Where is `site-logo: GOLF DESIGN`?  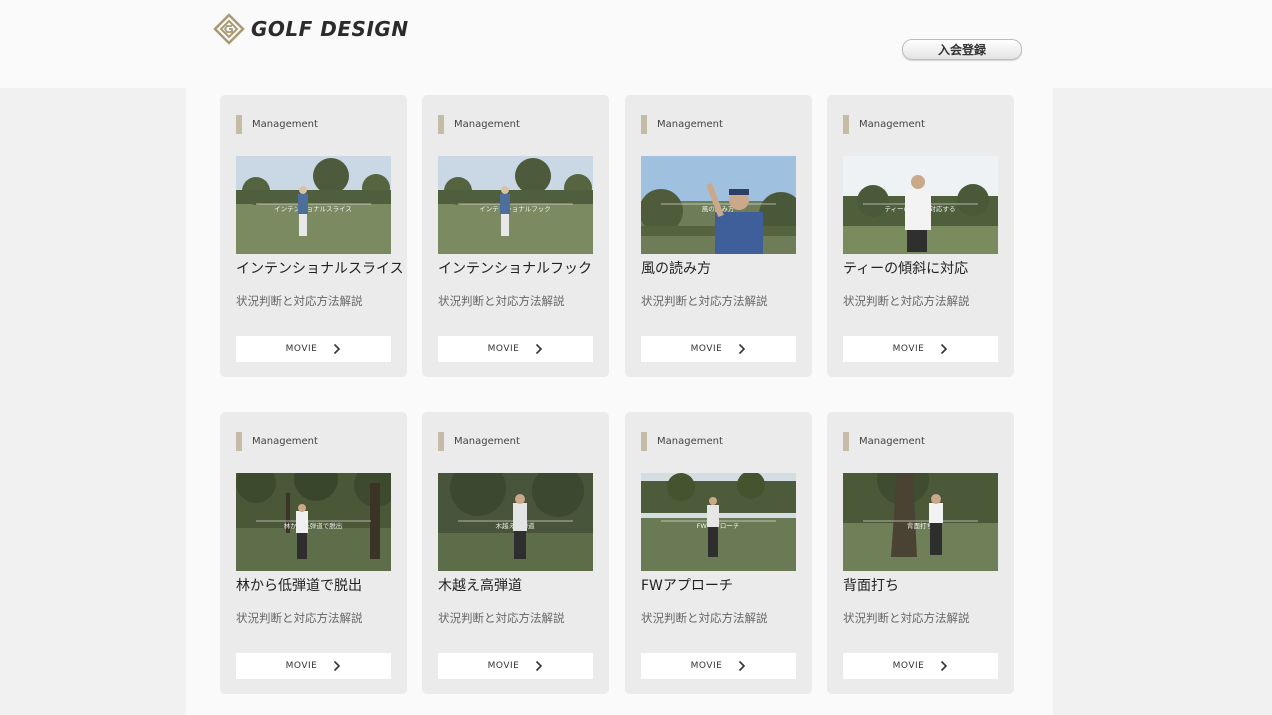
site-logo: GOLF DESIGN is located at coordinates (311, 29).